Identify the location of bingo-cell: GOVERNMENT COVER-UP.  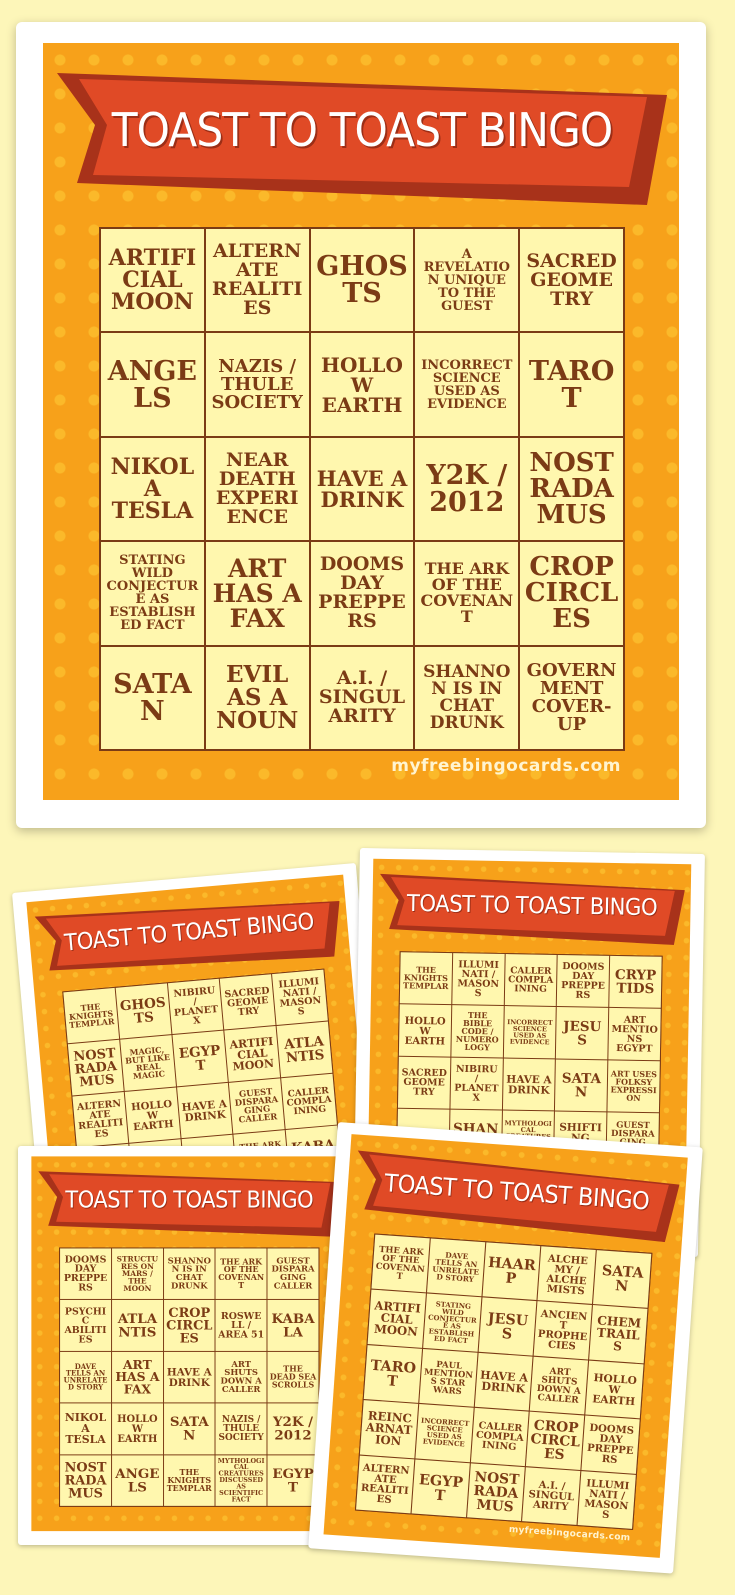
(571, 697).